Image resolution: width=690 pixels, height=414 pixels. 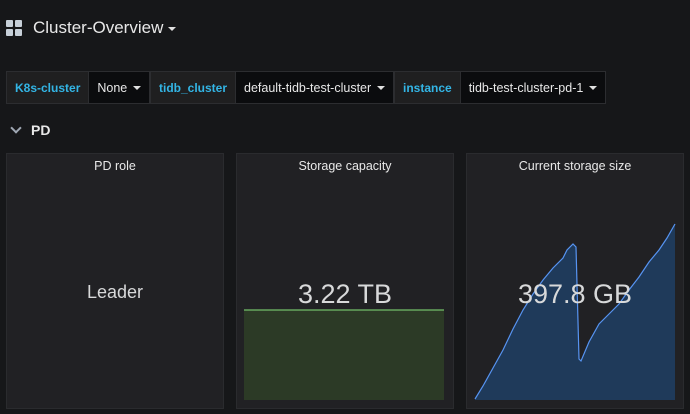 I want to click on variable-select: default-tidb-test-cluster, so click(x=315, y=87).